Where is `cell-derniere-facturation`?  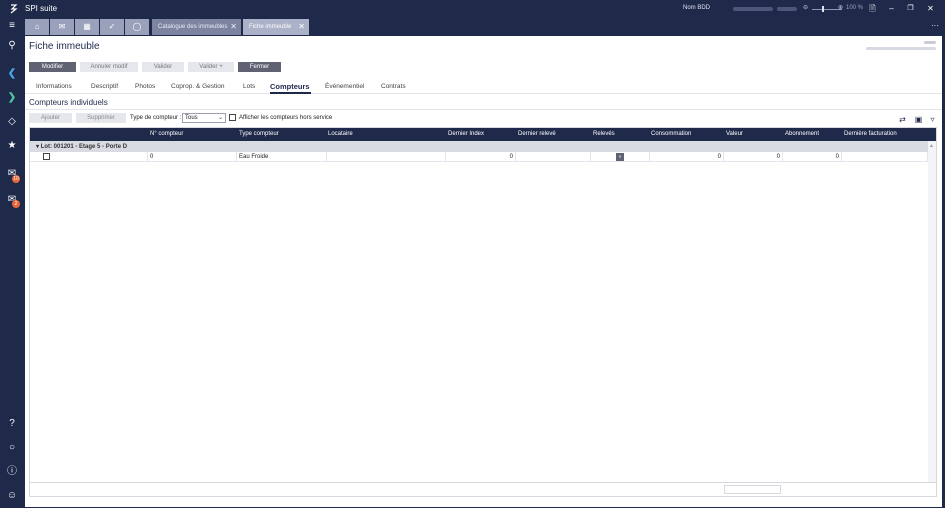 cell-derniere-facturation is located at coordinates (885, 157).